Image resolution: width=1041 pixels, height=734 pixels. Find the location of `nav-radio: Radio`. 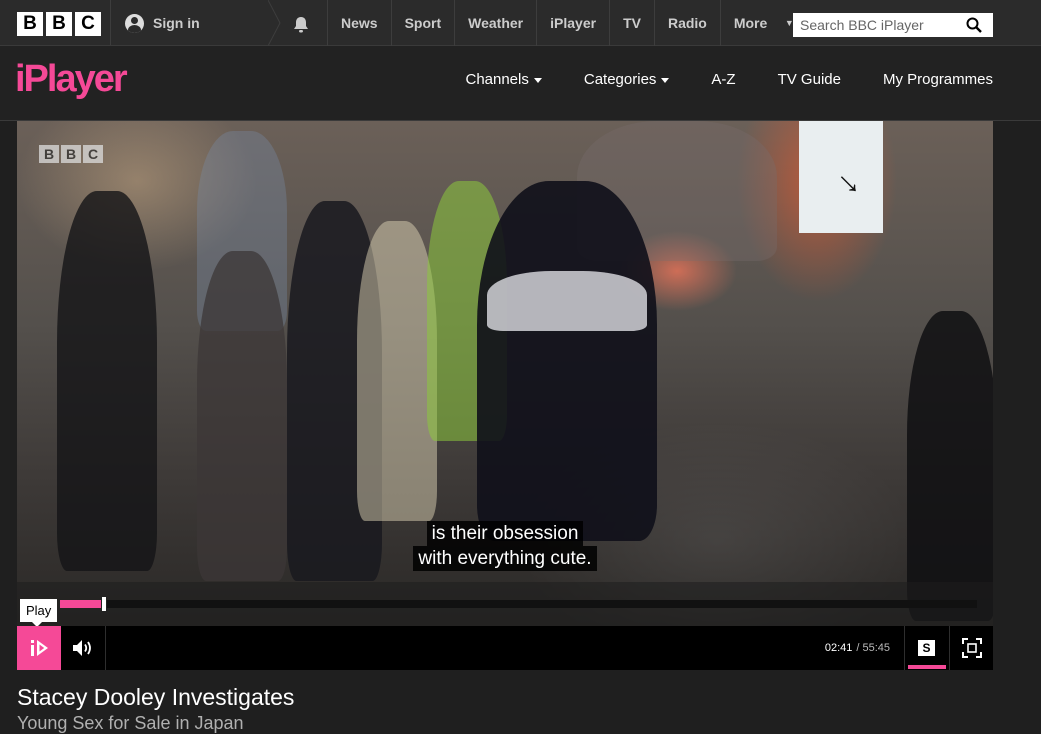

nav-radio: Radio is located at coordinates (686, 23).